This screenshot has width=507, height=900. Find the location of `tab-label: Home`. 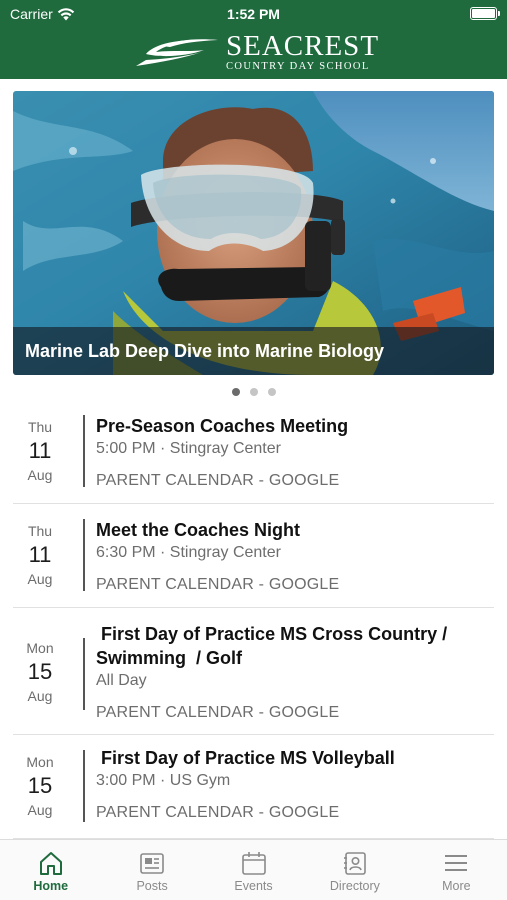

tab-label: Home is located at coordinates (51, 886).